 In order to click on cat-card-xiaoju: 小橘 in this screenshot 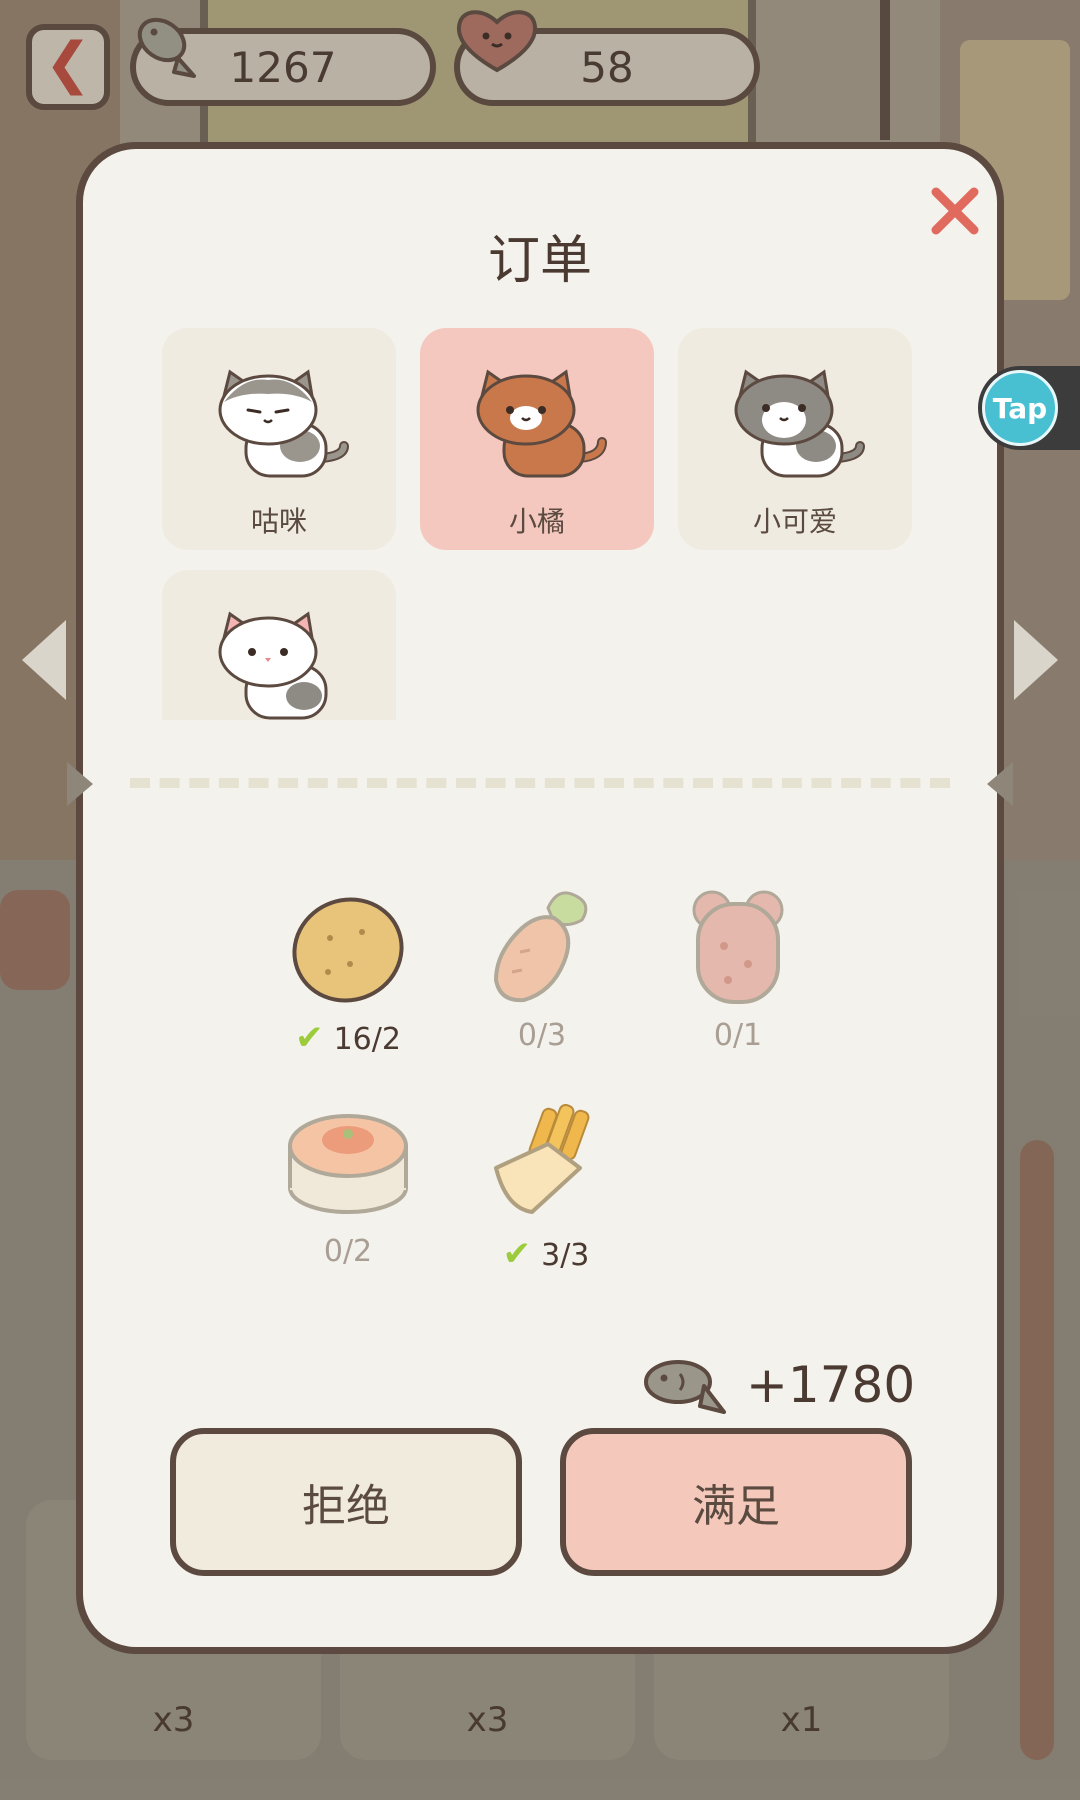, I will do `click(537, 439)`.